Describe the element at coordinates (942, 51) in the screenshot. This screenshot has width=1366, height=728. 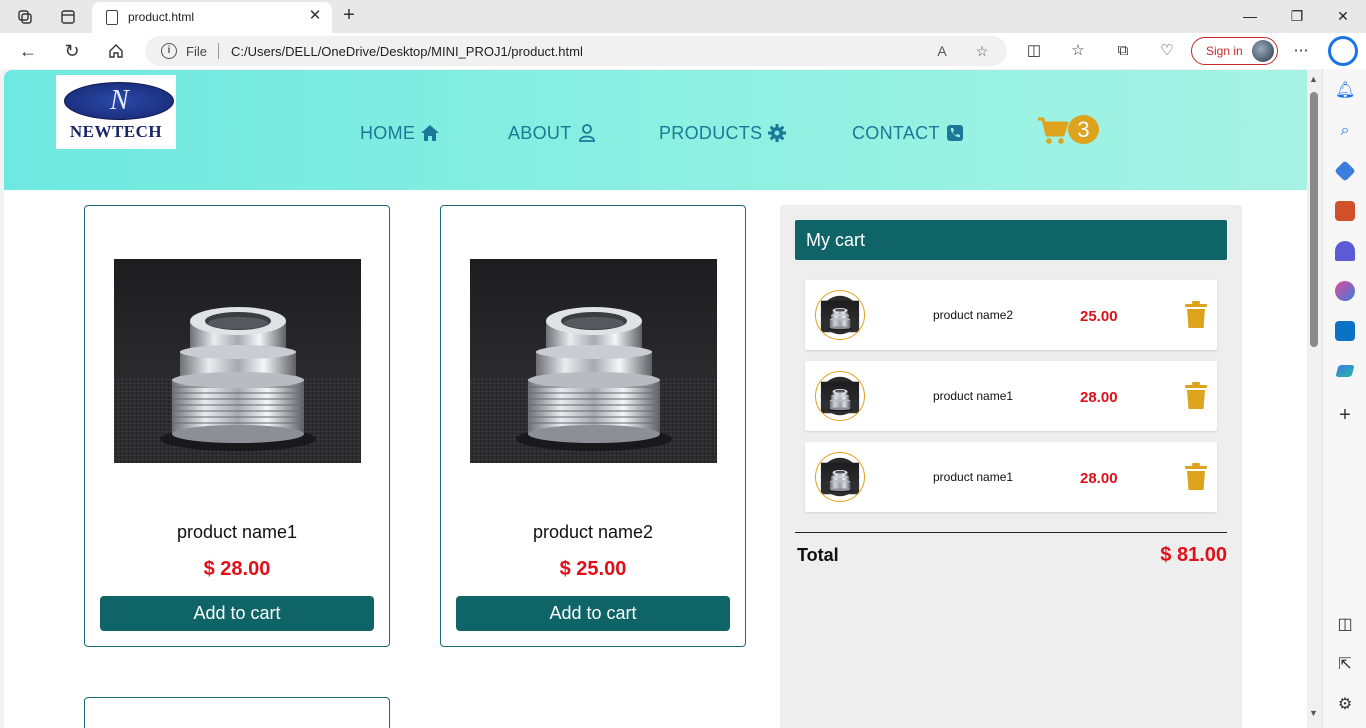
I see `read-aloud-icon: A` at that location.